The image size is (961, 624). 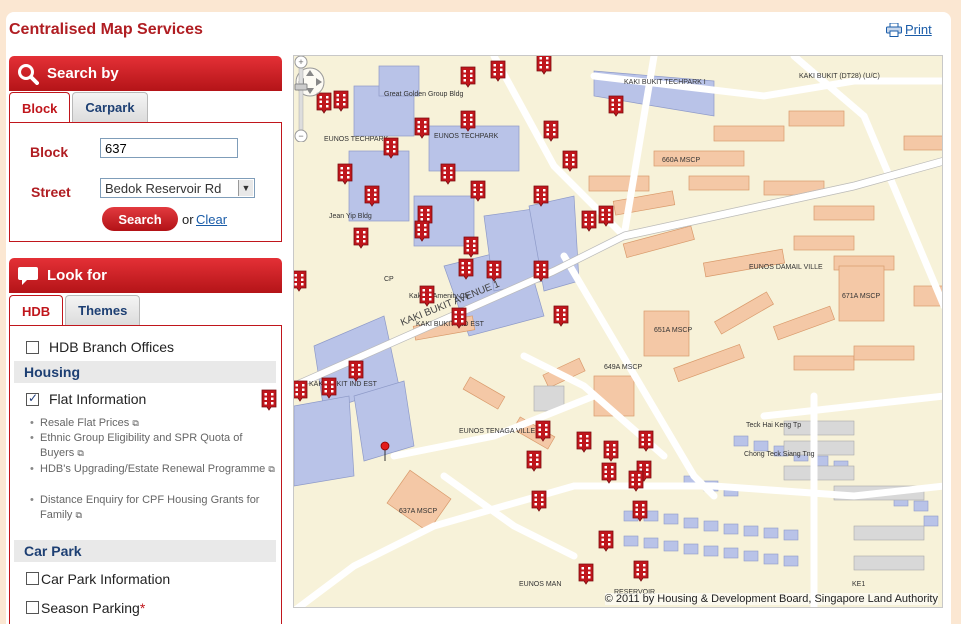 What do you see at coordinates (861, 296) in the screenshot?
I see `map-label: 671A MSCP` at bounding box center [861, 296].